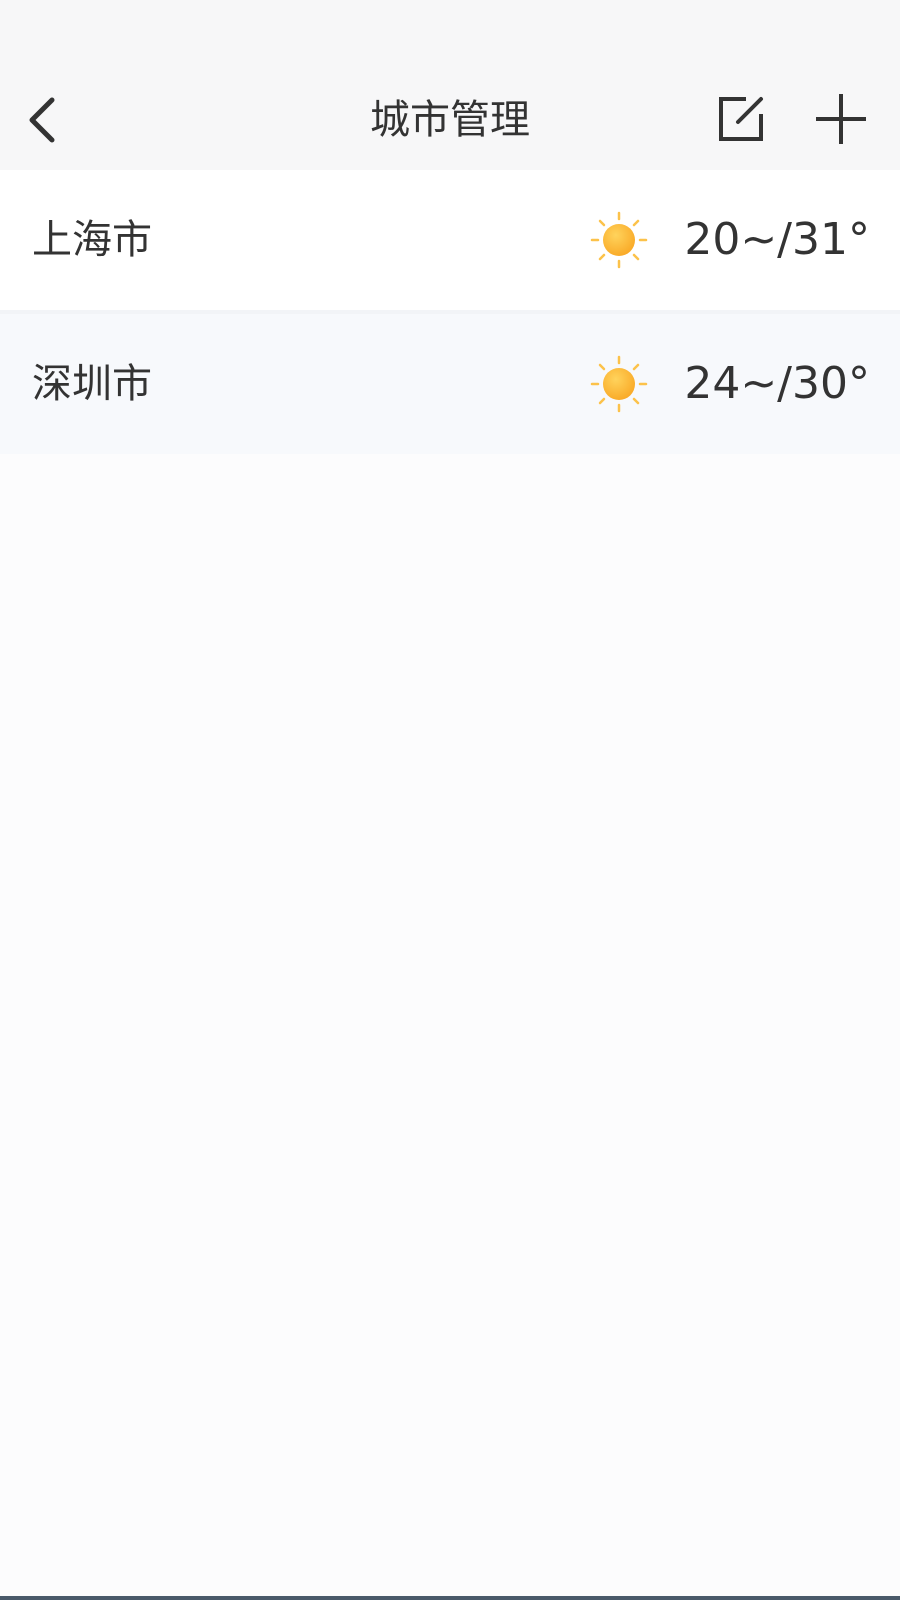  I want to click on city-name: 上海市, so click(92, 240).